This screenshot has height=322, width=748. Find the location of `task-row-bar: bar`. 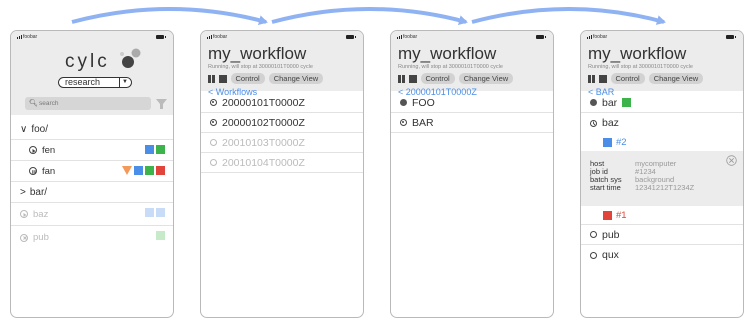

task-row-bar: bar is located at coordinates (662, 103).